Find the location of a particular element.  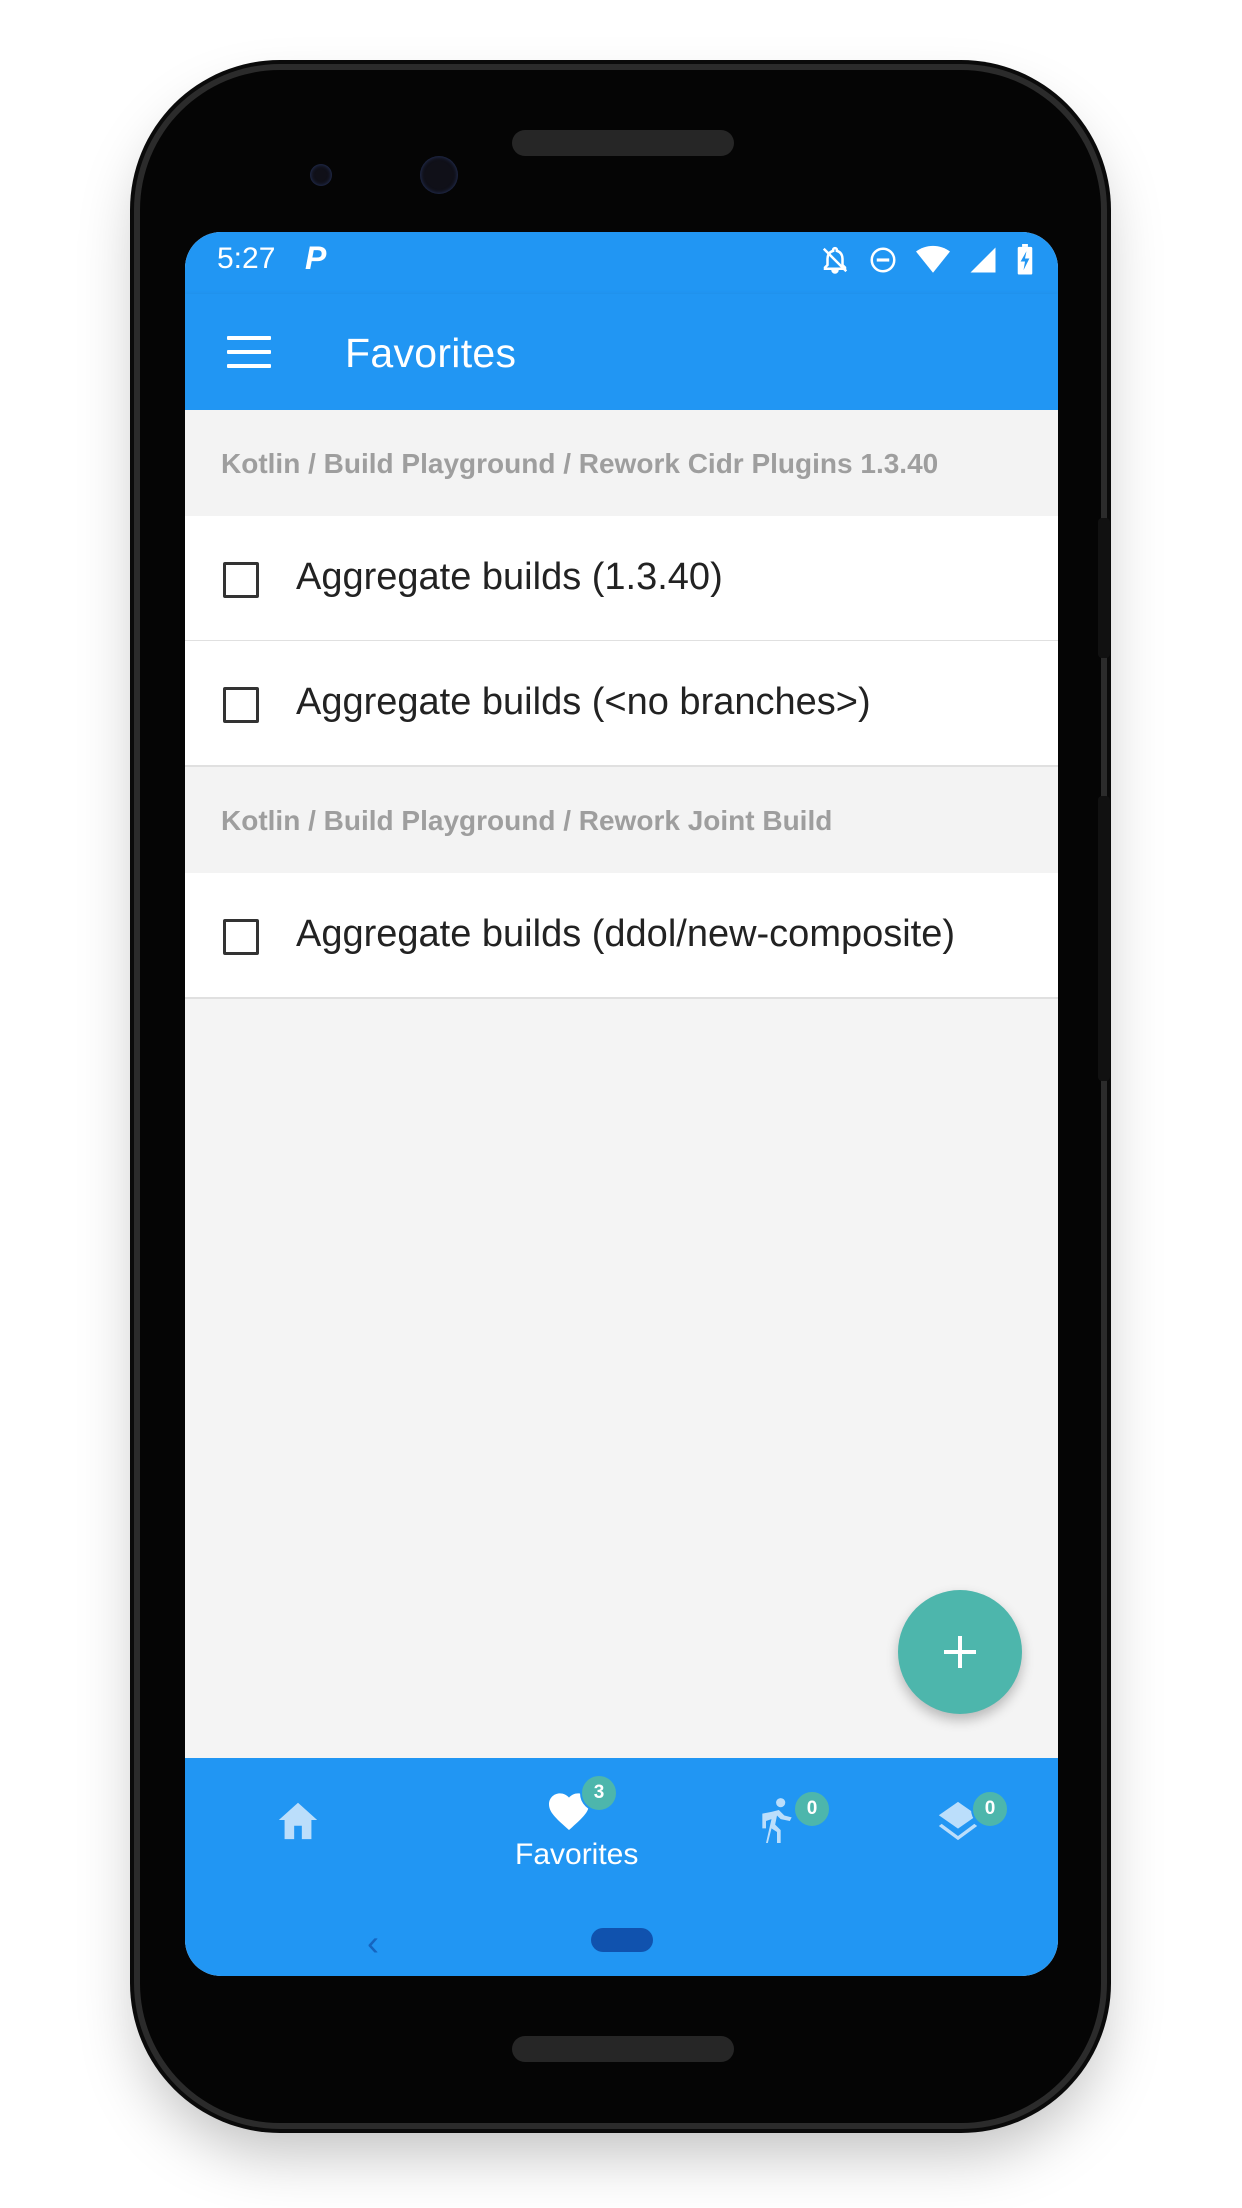

nav-item-favorites: 3 Favorites is located at coordinates (565, 1823).